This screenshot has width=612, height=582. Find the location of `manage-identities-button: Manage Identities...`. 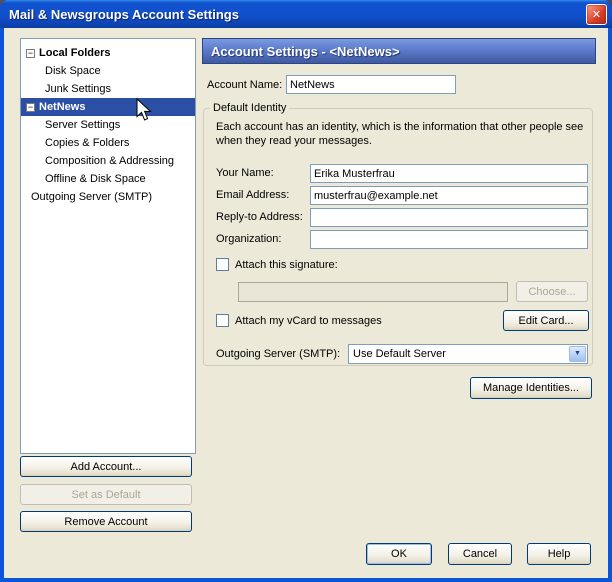

manage-identities-button: Manage Identities... is located at coordinates (531, 388).